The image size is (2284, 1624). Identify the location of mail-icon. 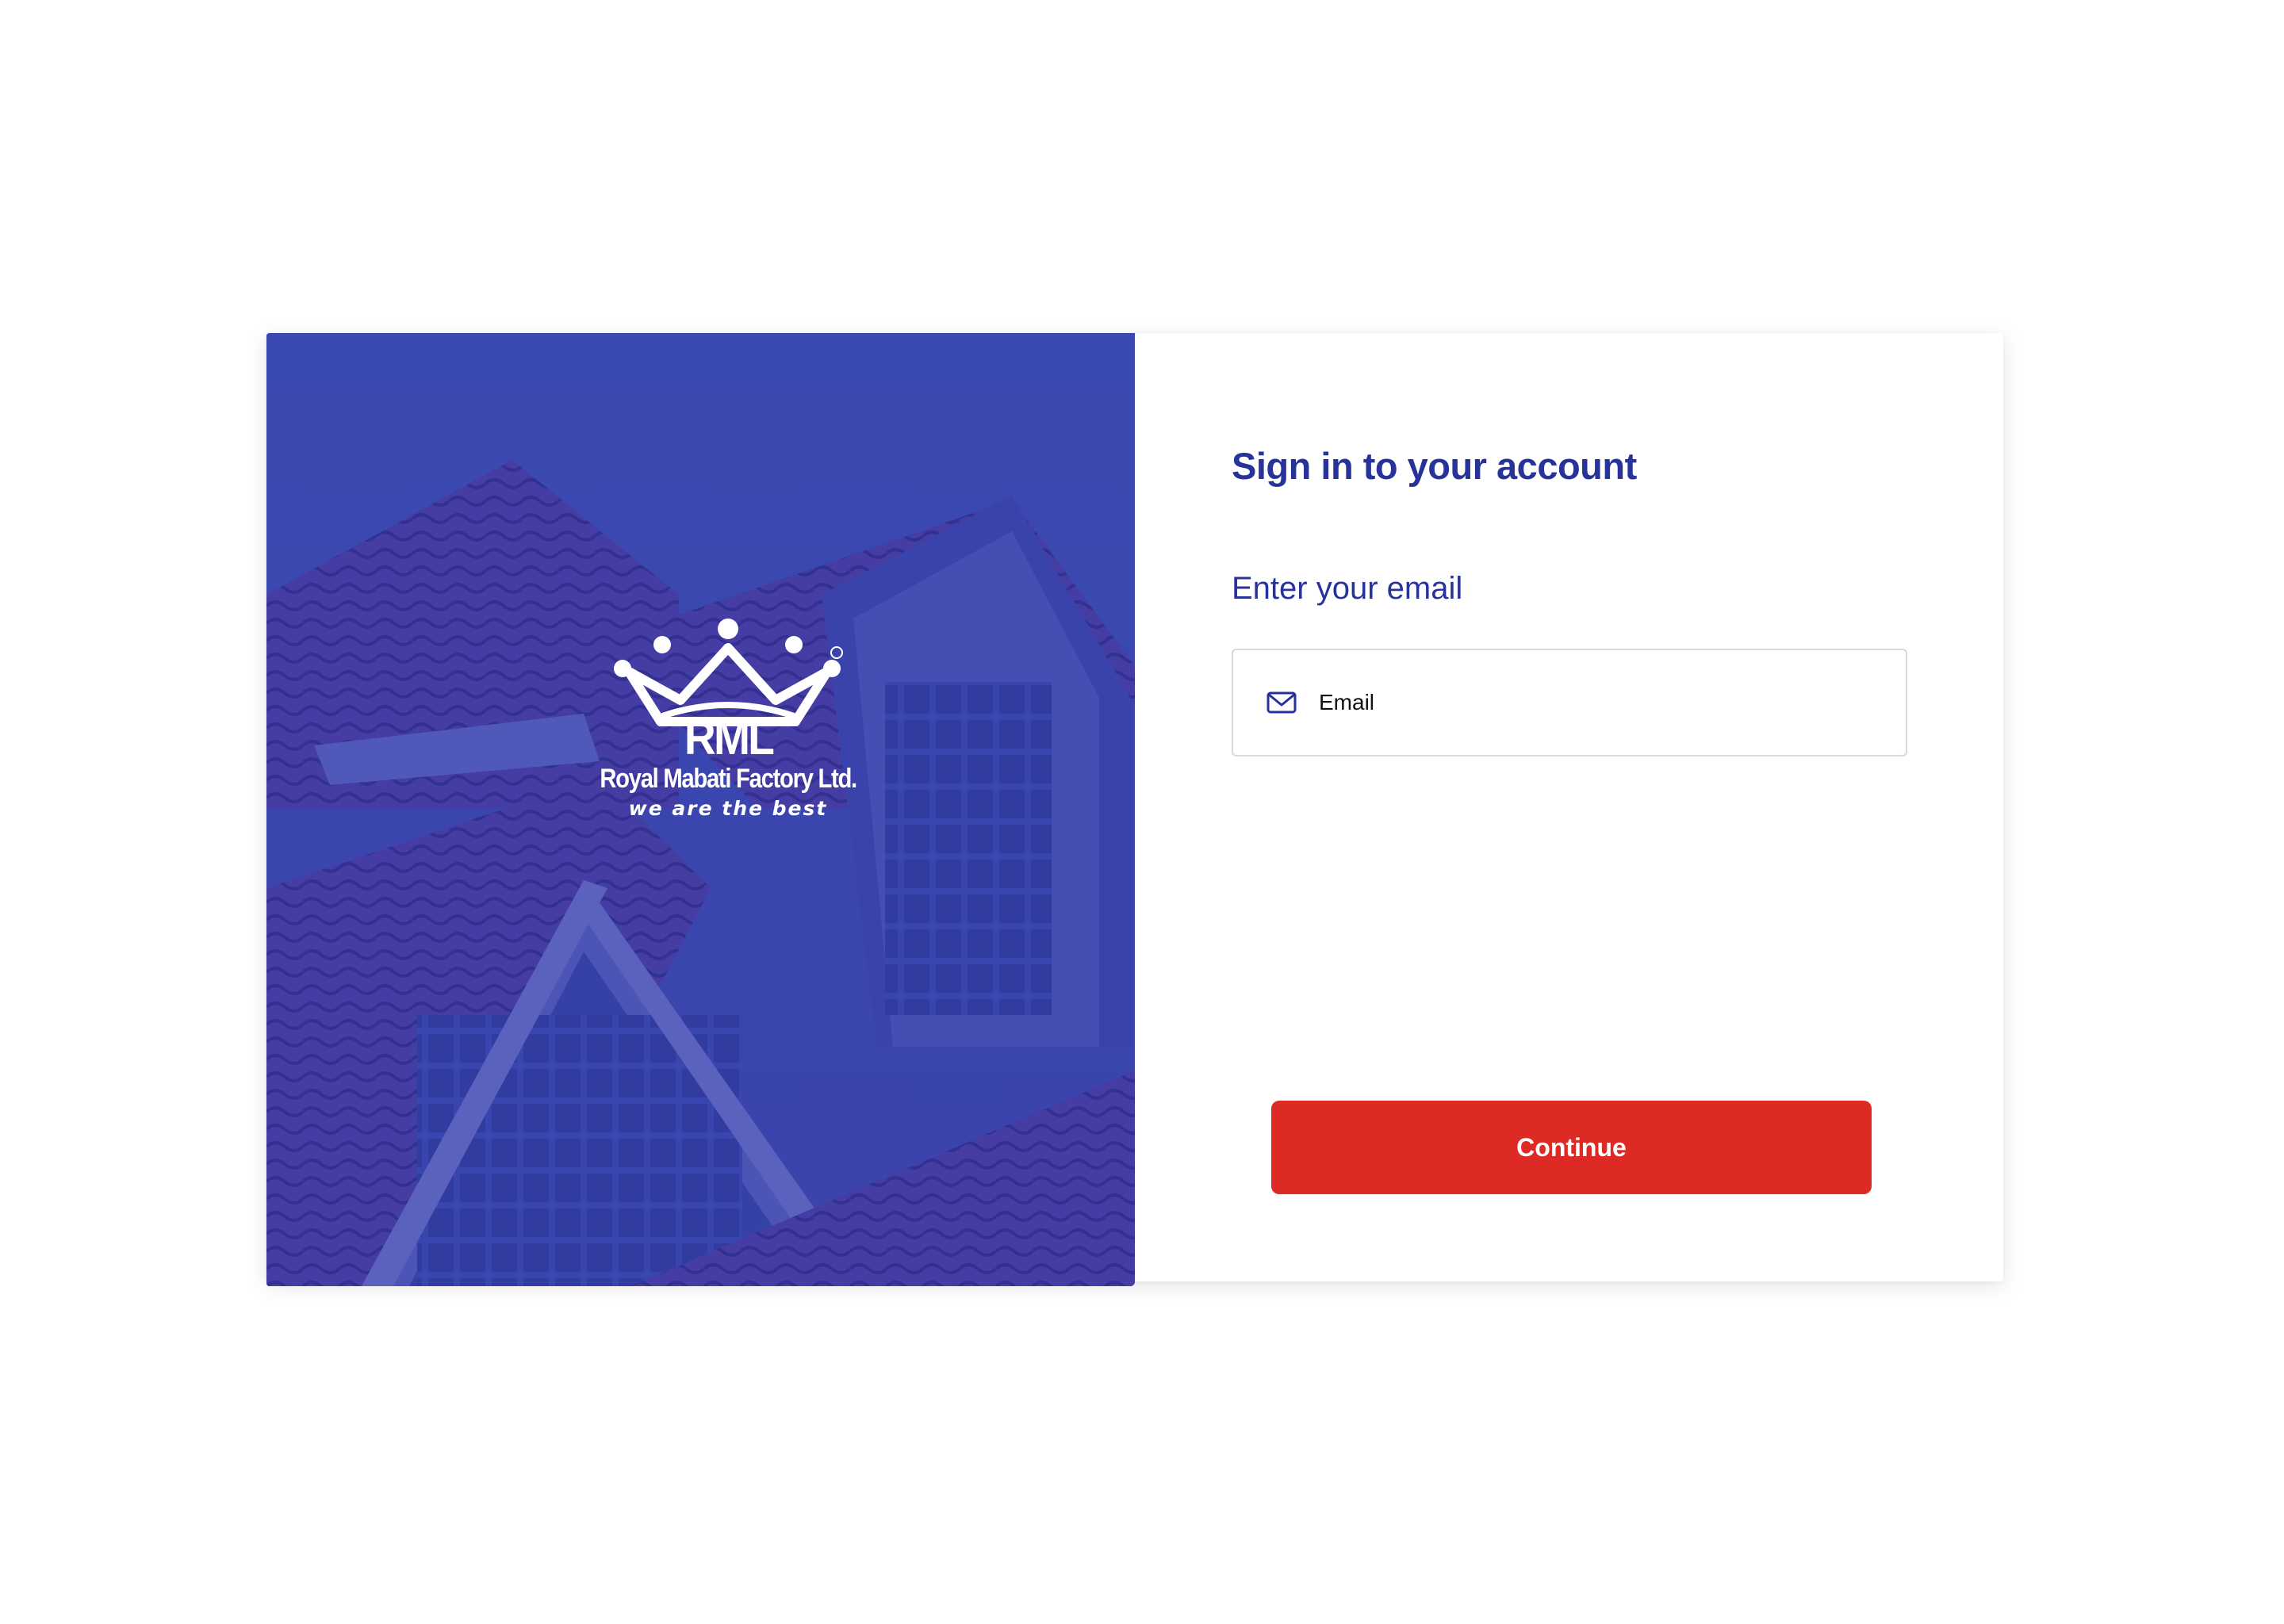
(1282, 702).